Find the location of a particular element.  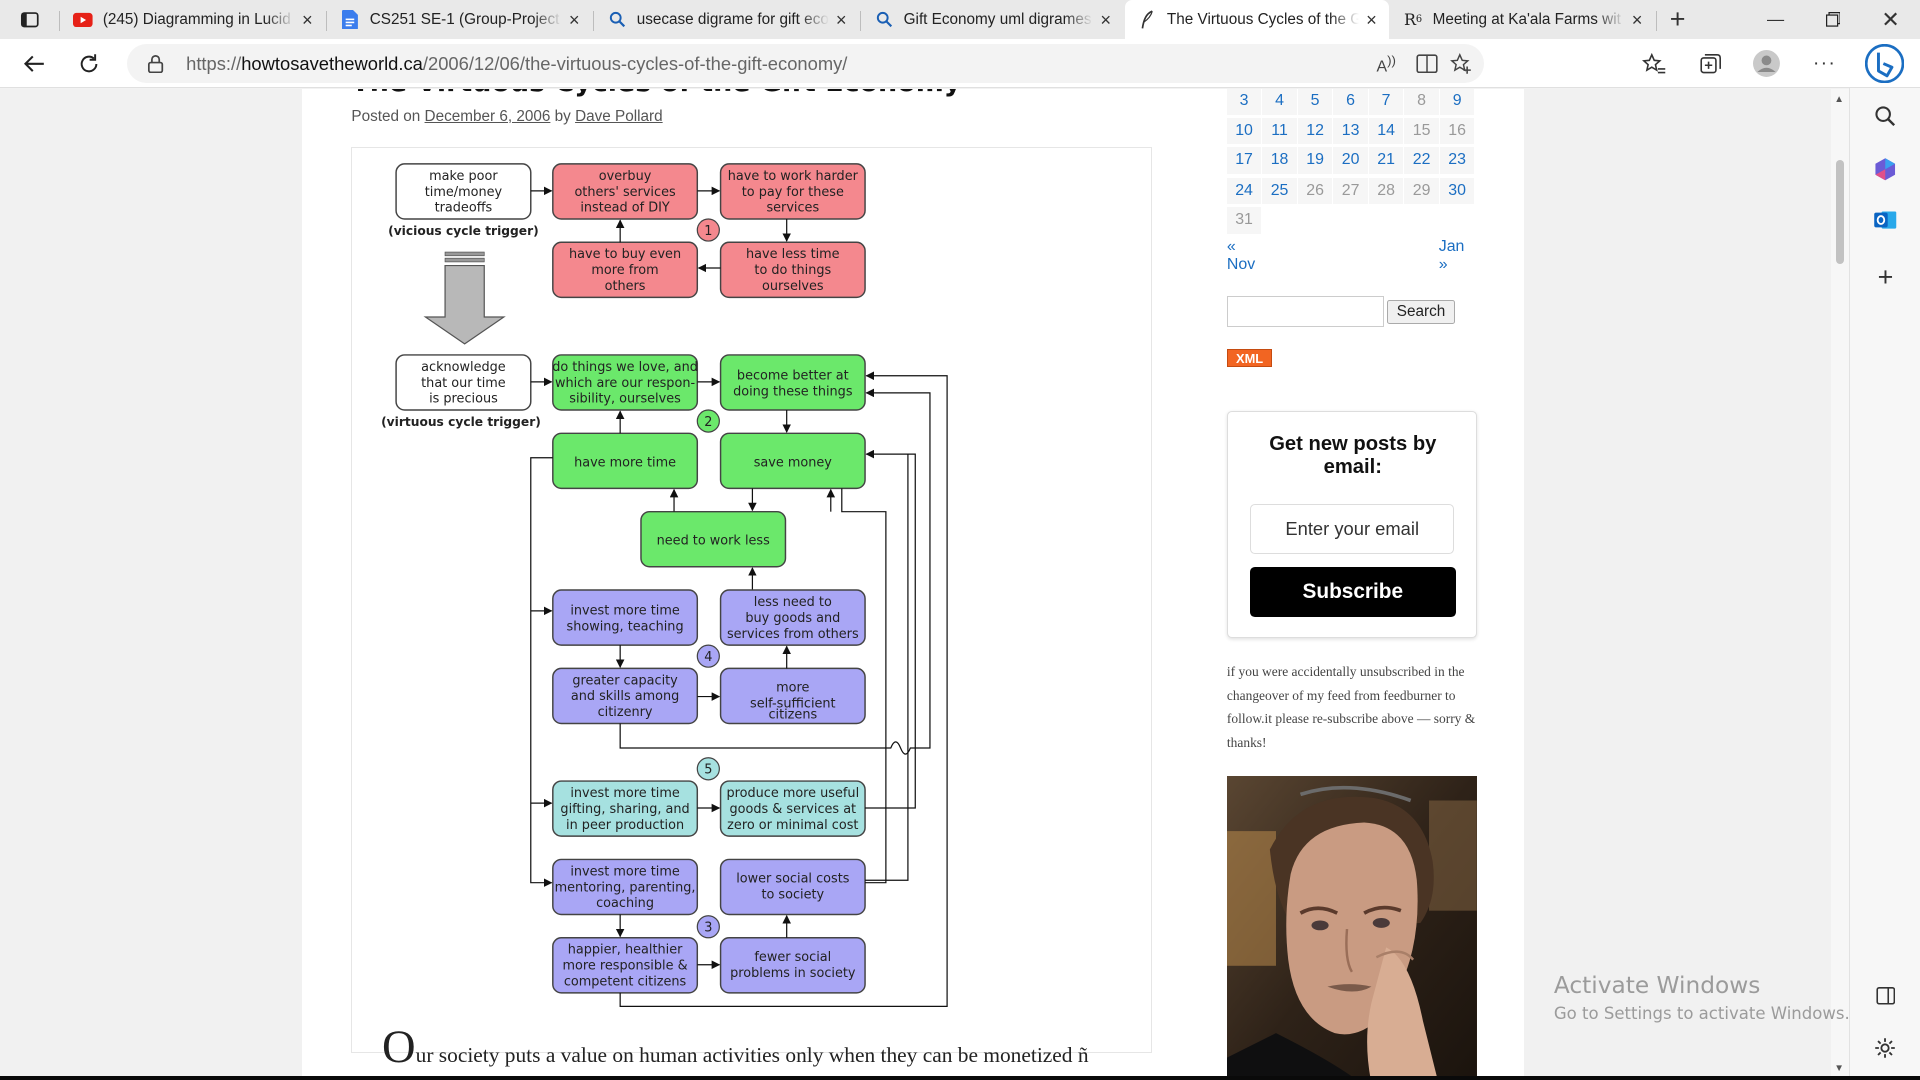

calendar-next-link: Jan » is located at coordinates (1452, 256).